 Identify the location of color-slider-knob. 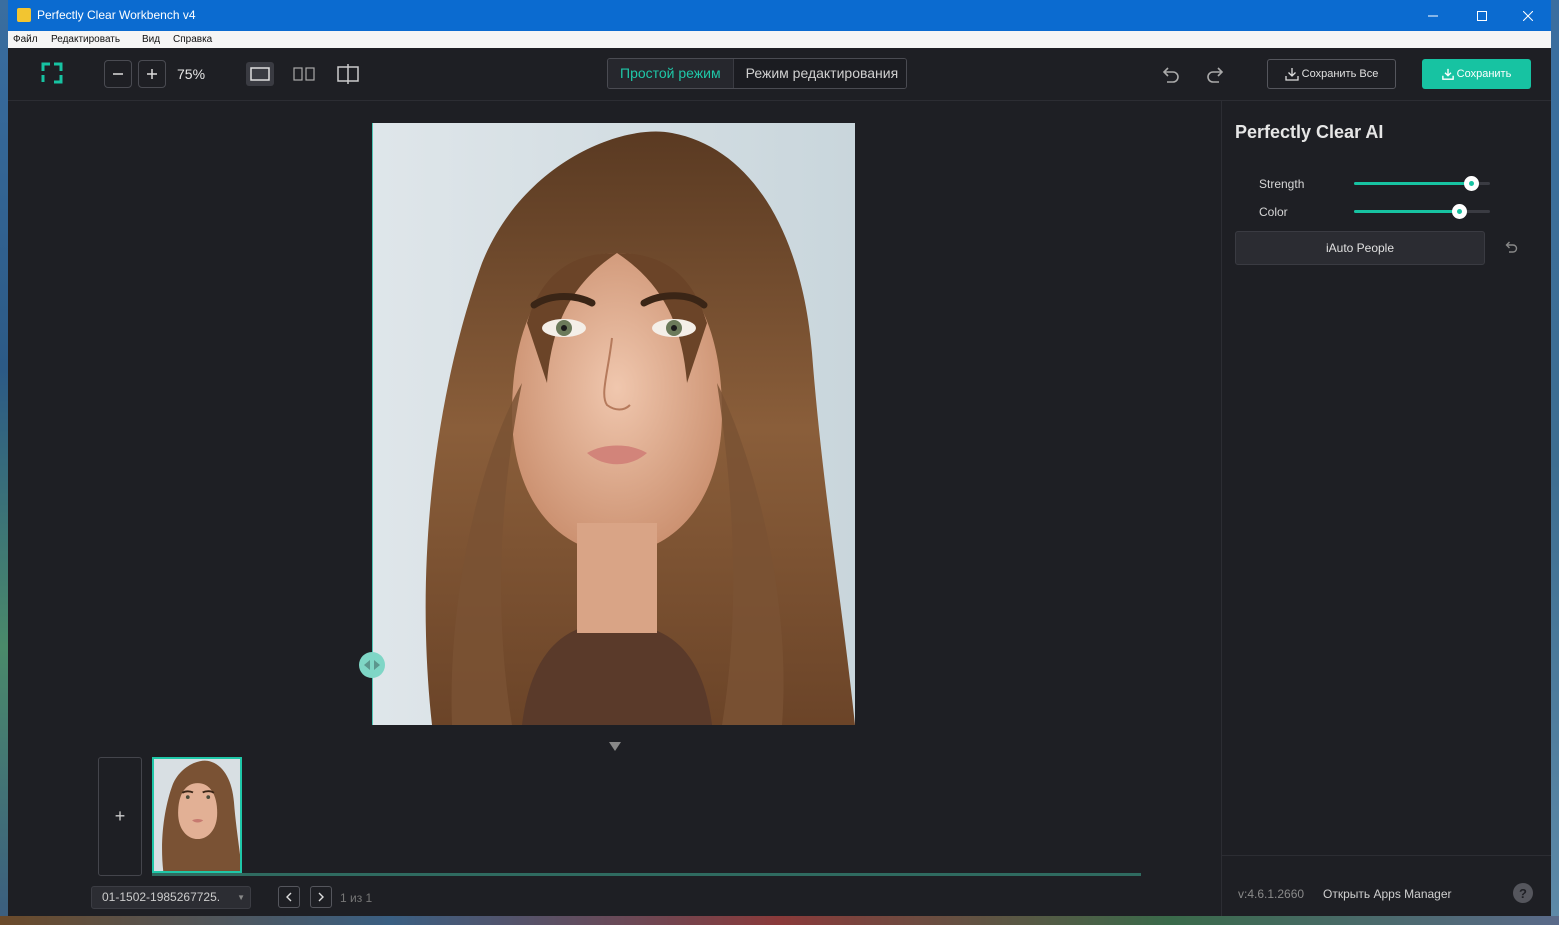
(1459, 211).